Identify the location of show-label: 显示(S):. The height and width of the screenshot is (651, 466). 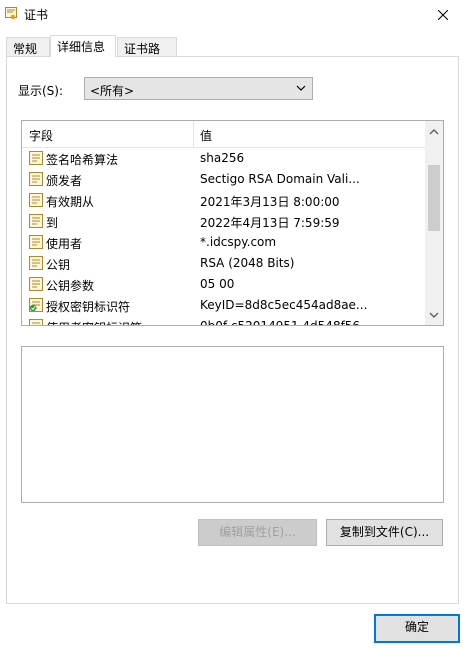
(41, 91).